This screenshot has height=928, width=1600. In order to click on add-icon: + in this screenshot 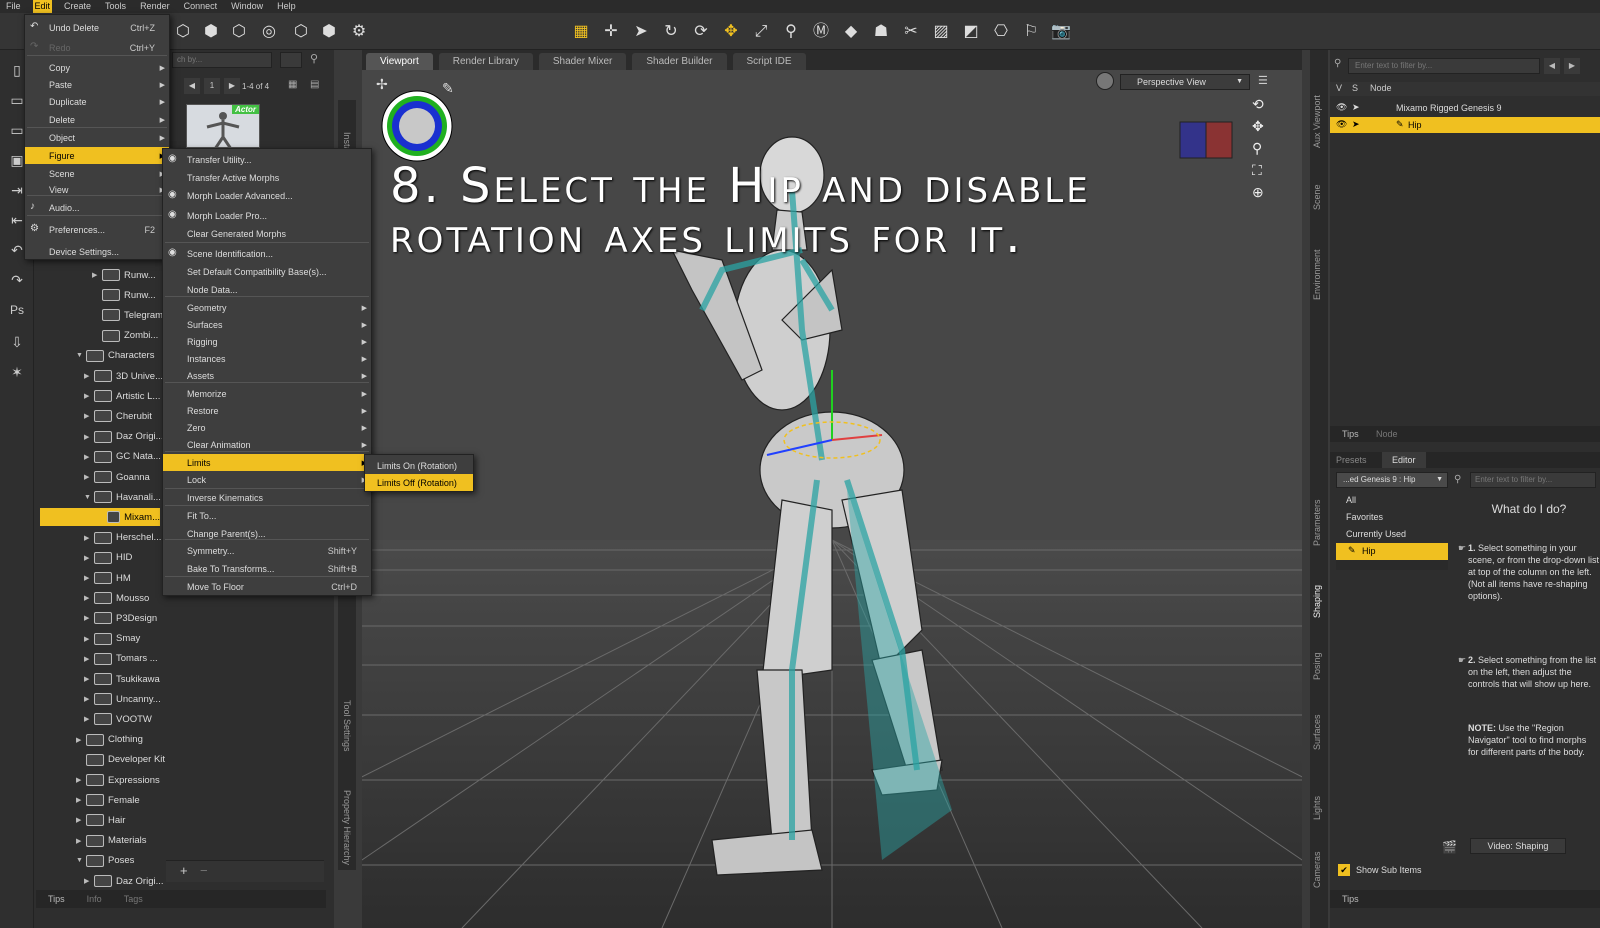, I will do `click(184, 870)`.